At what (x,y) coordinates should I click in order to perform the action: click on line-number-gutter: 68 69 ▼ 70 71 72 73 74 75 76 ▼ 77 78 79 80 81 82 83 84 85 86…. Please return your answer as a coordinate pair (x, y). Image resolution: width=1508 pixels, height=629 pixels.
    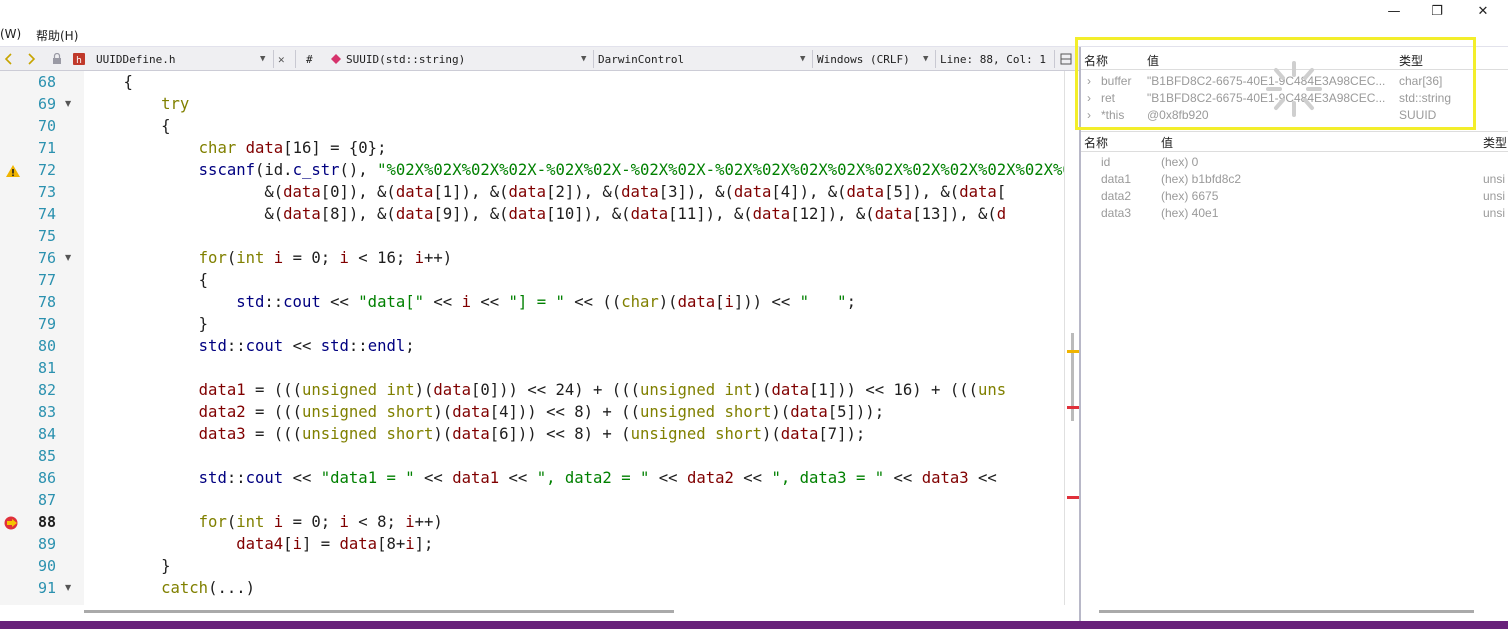
    Looking at the image, I should click on (42, 338).